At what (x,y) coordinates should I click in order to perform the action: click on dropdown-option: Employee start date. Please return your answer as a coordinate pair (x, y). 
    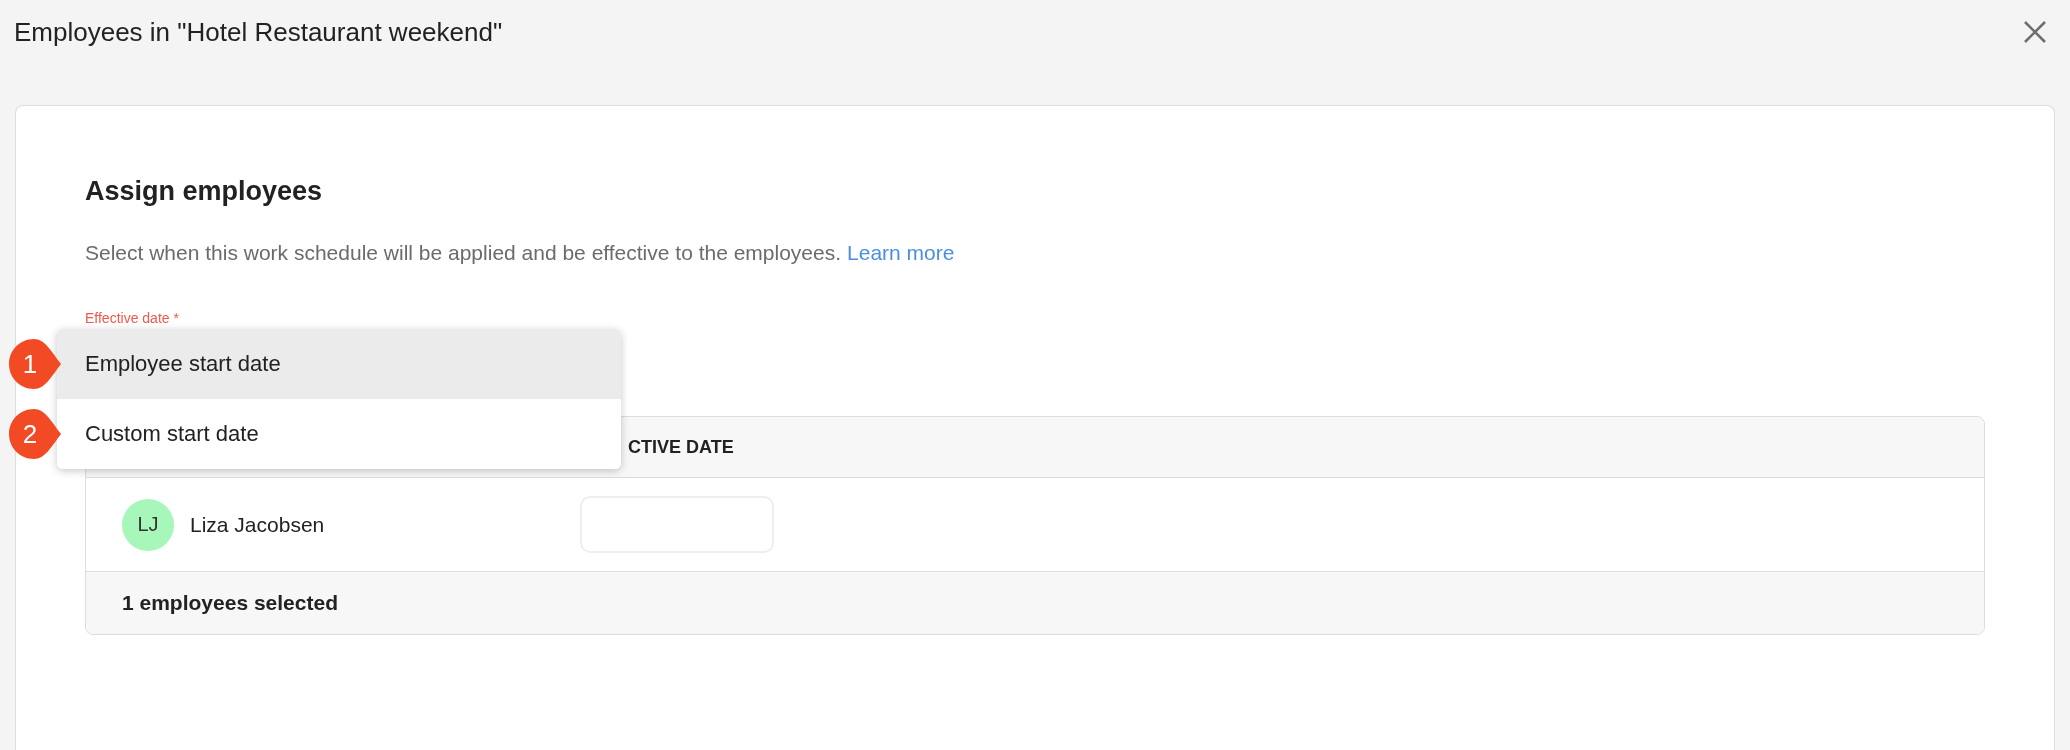
    Looking at the image, I should click on (339, 364).